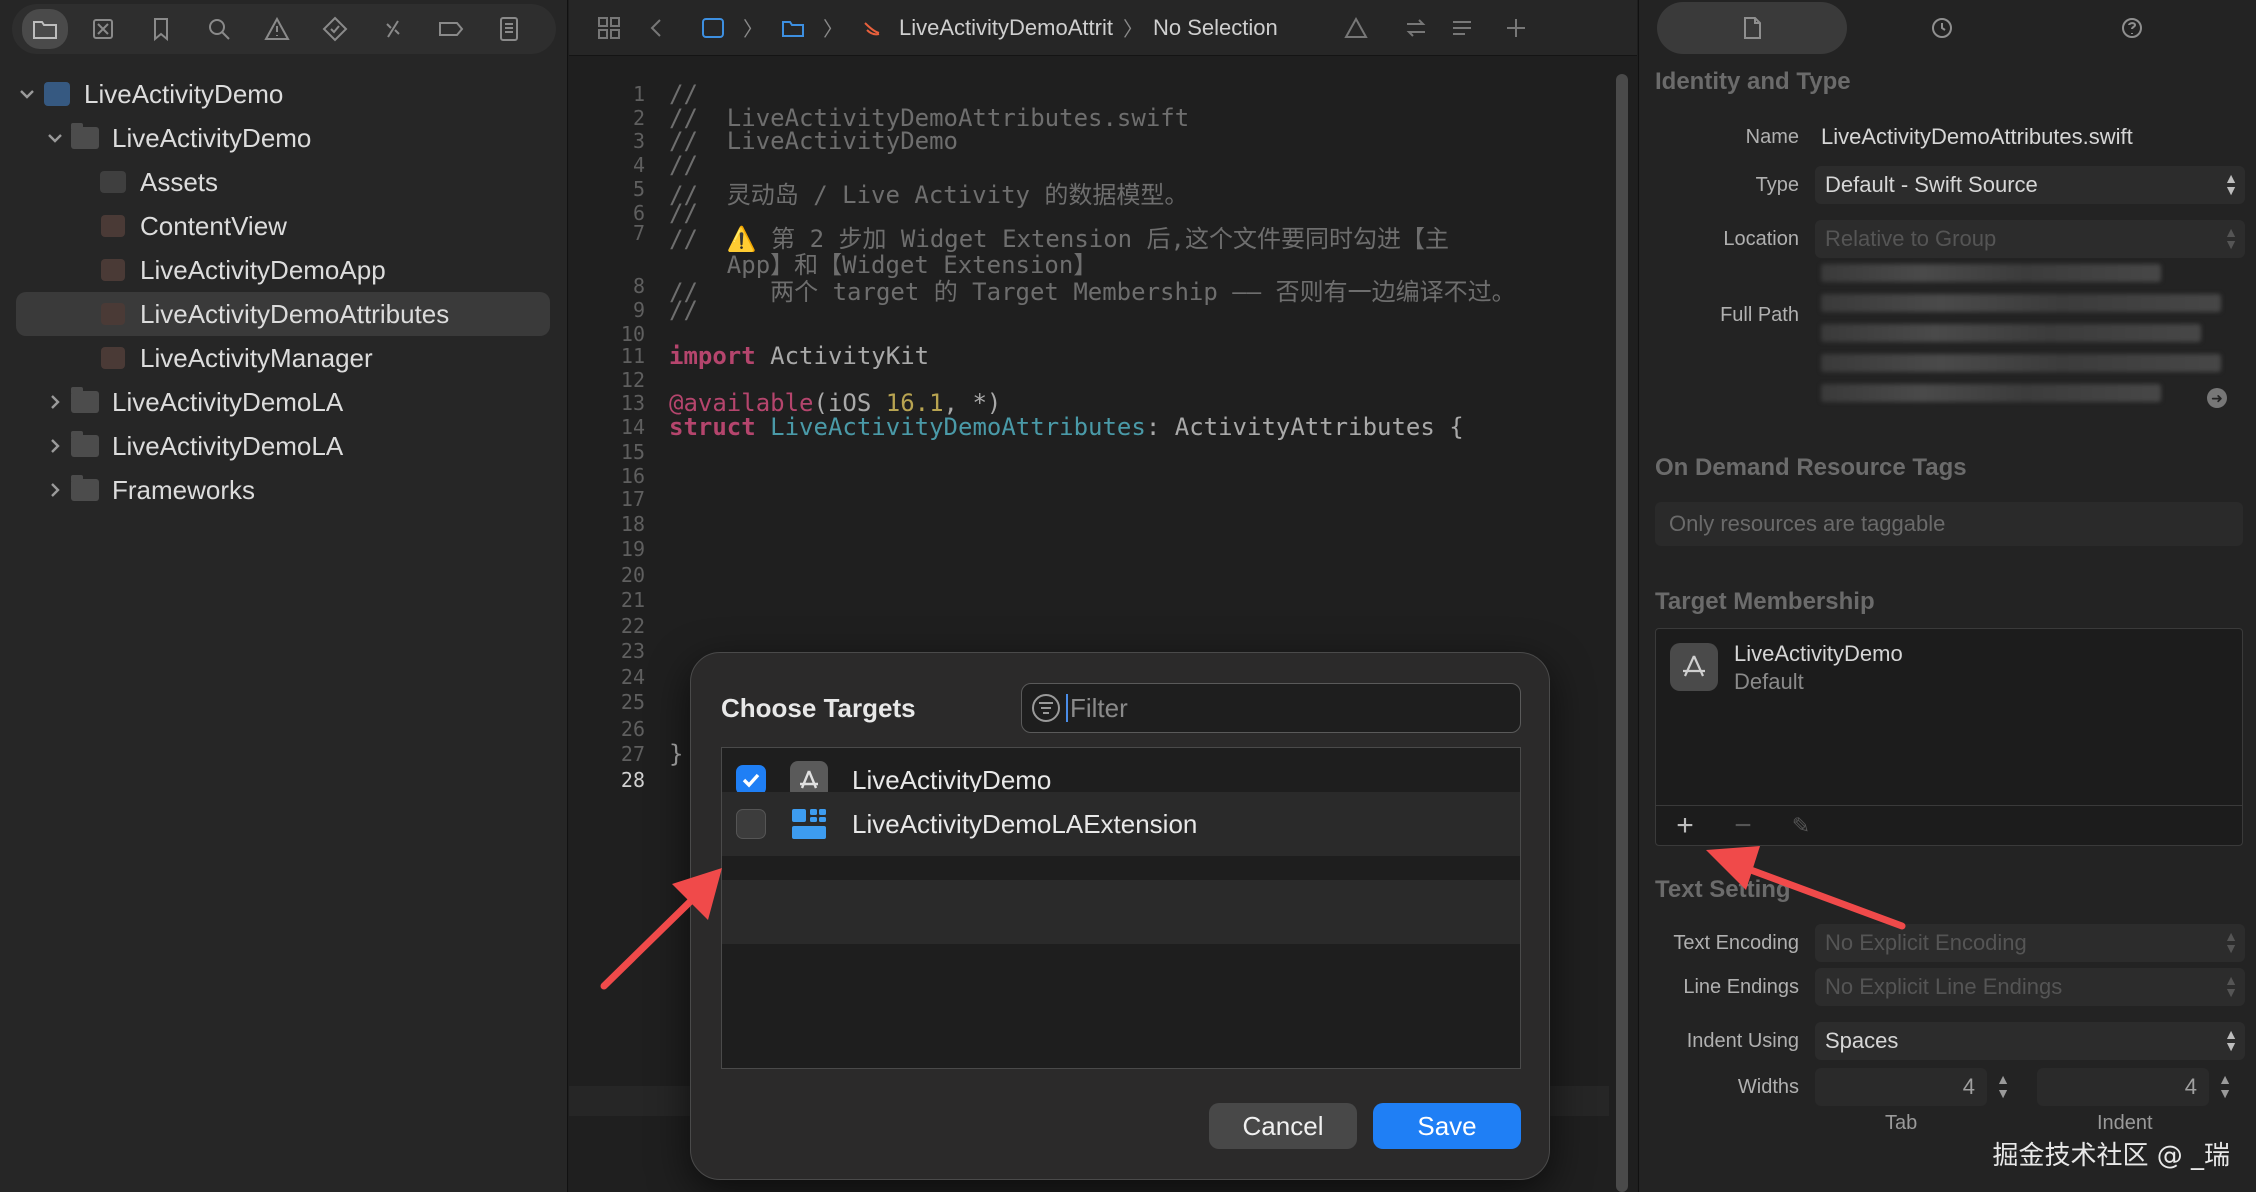  What do you see at coordinates (632, 600) in the screenshot?
I see `line-number: 21` at bounding box center [632, 600].